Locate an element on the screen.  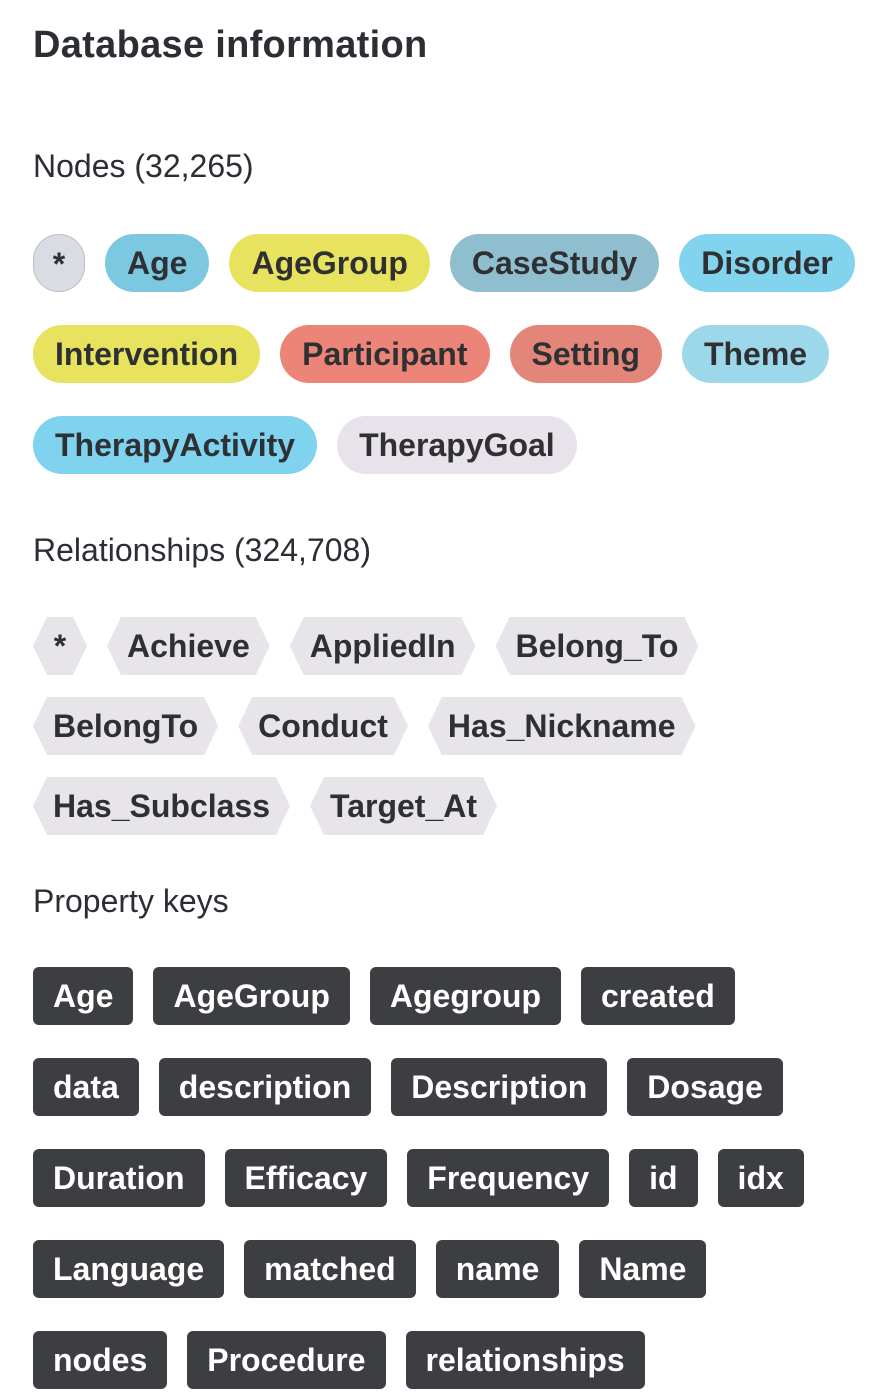
property-key-chip: Language is located at coordinates (129, 1269).